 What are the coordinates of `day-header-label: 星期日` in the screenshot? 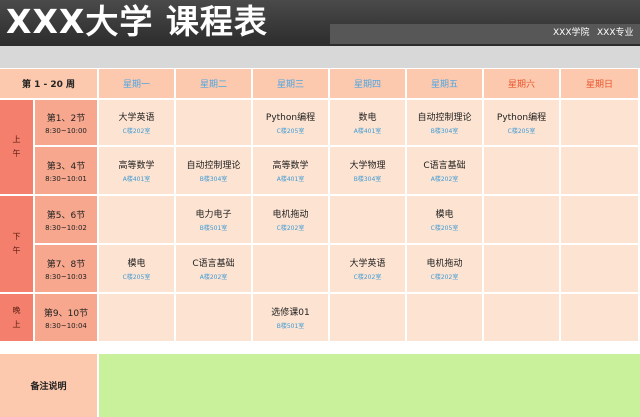 It's located at (599, 85).